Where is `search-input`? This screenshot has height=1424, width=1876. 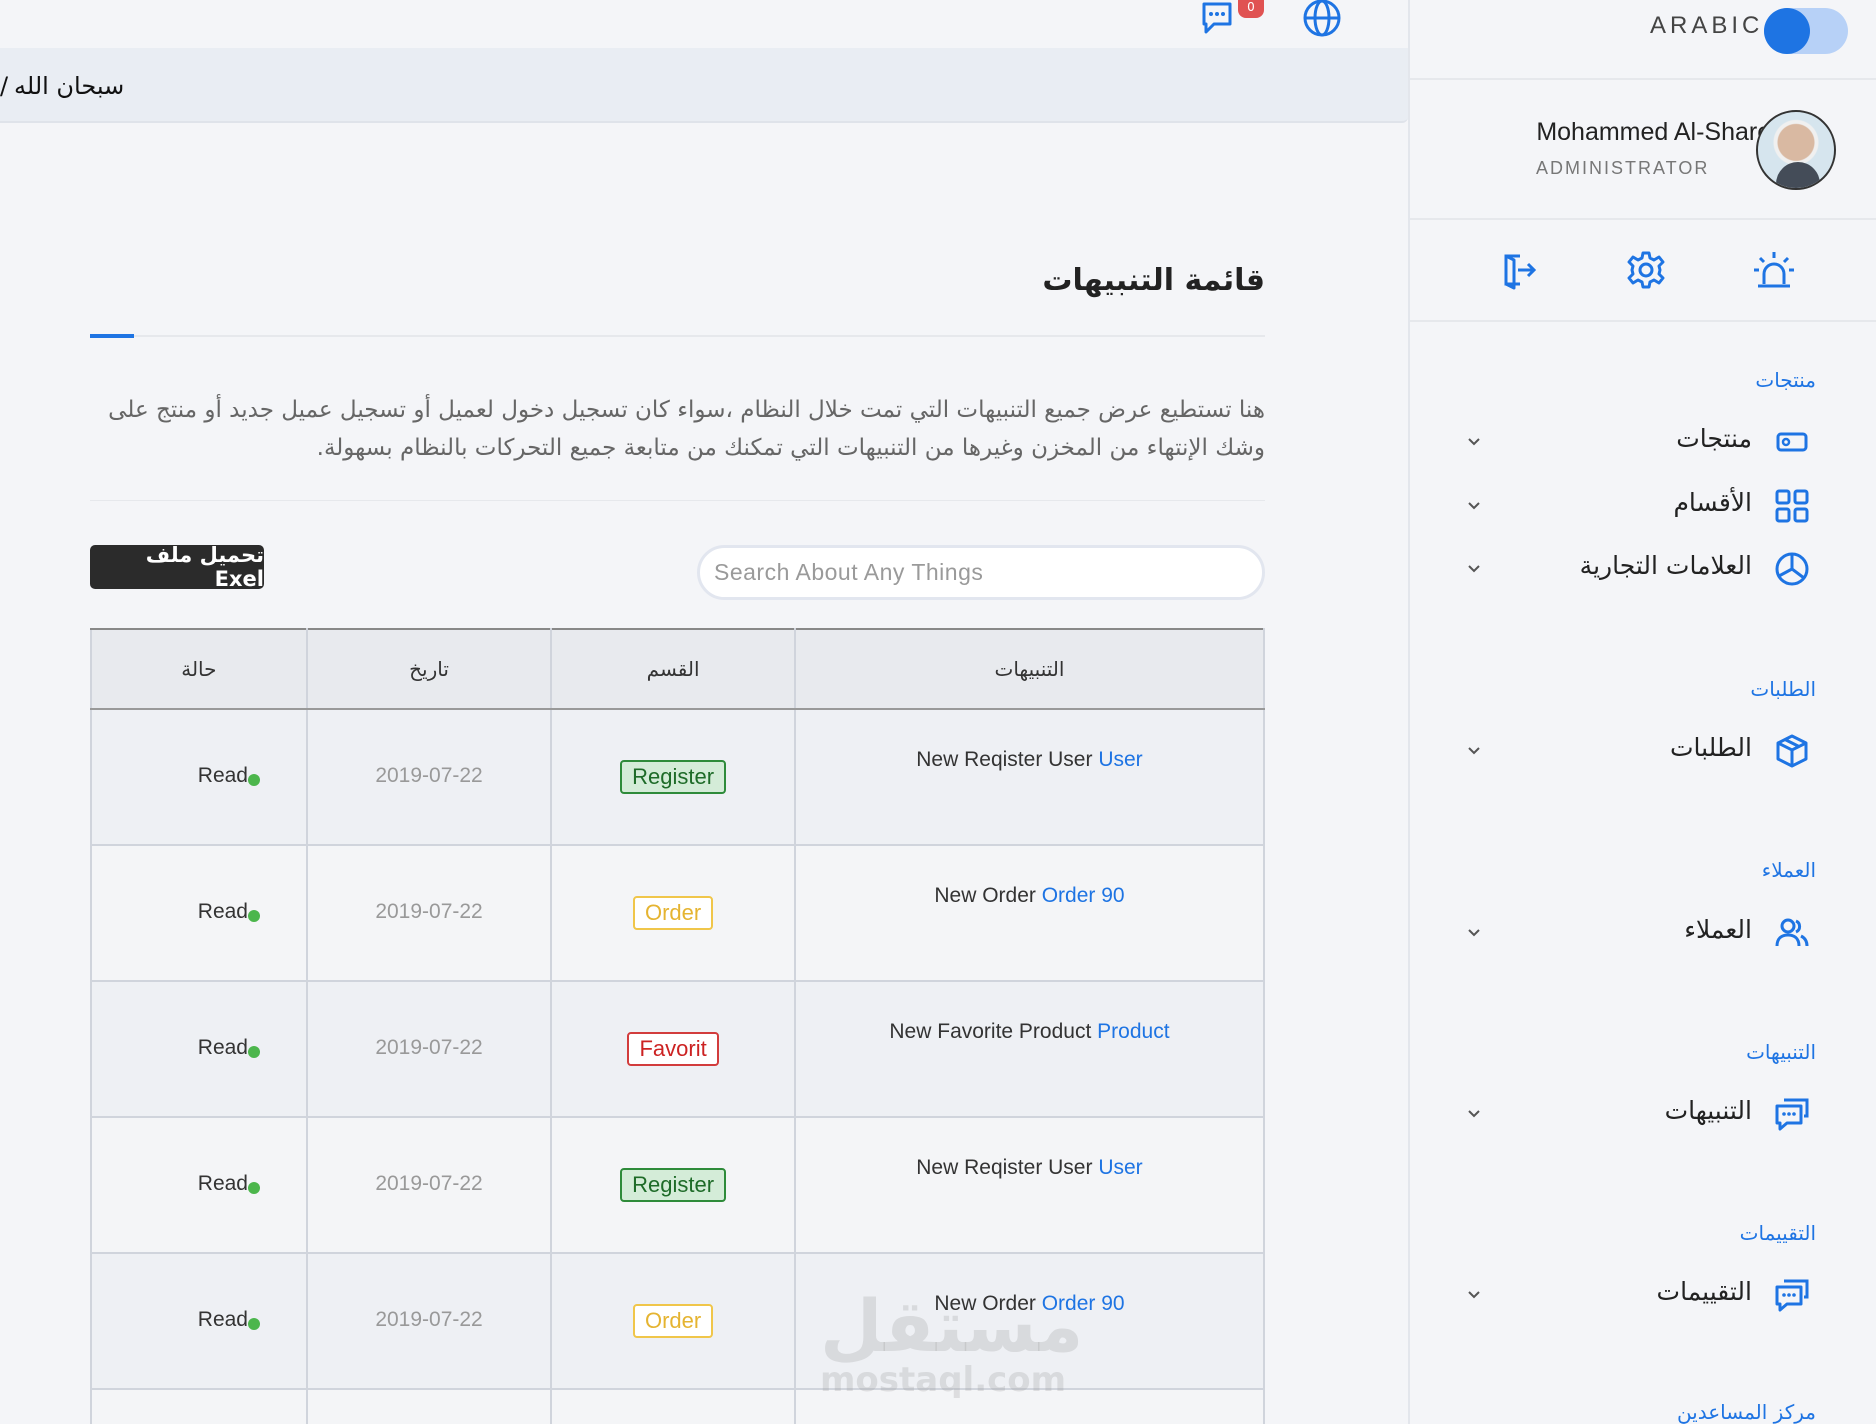
search-input is located at coordinates (981, 572).